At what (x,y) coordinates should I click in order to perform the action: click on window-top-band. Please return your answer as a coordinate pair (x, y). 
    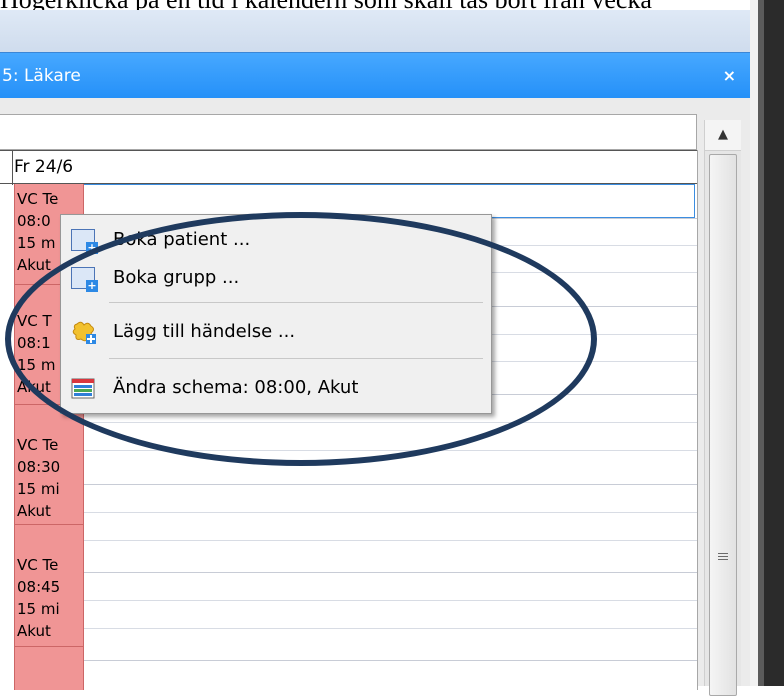
    Looking at the image, I should click on (375, 31).